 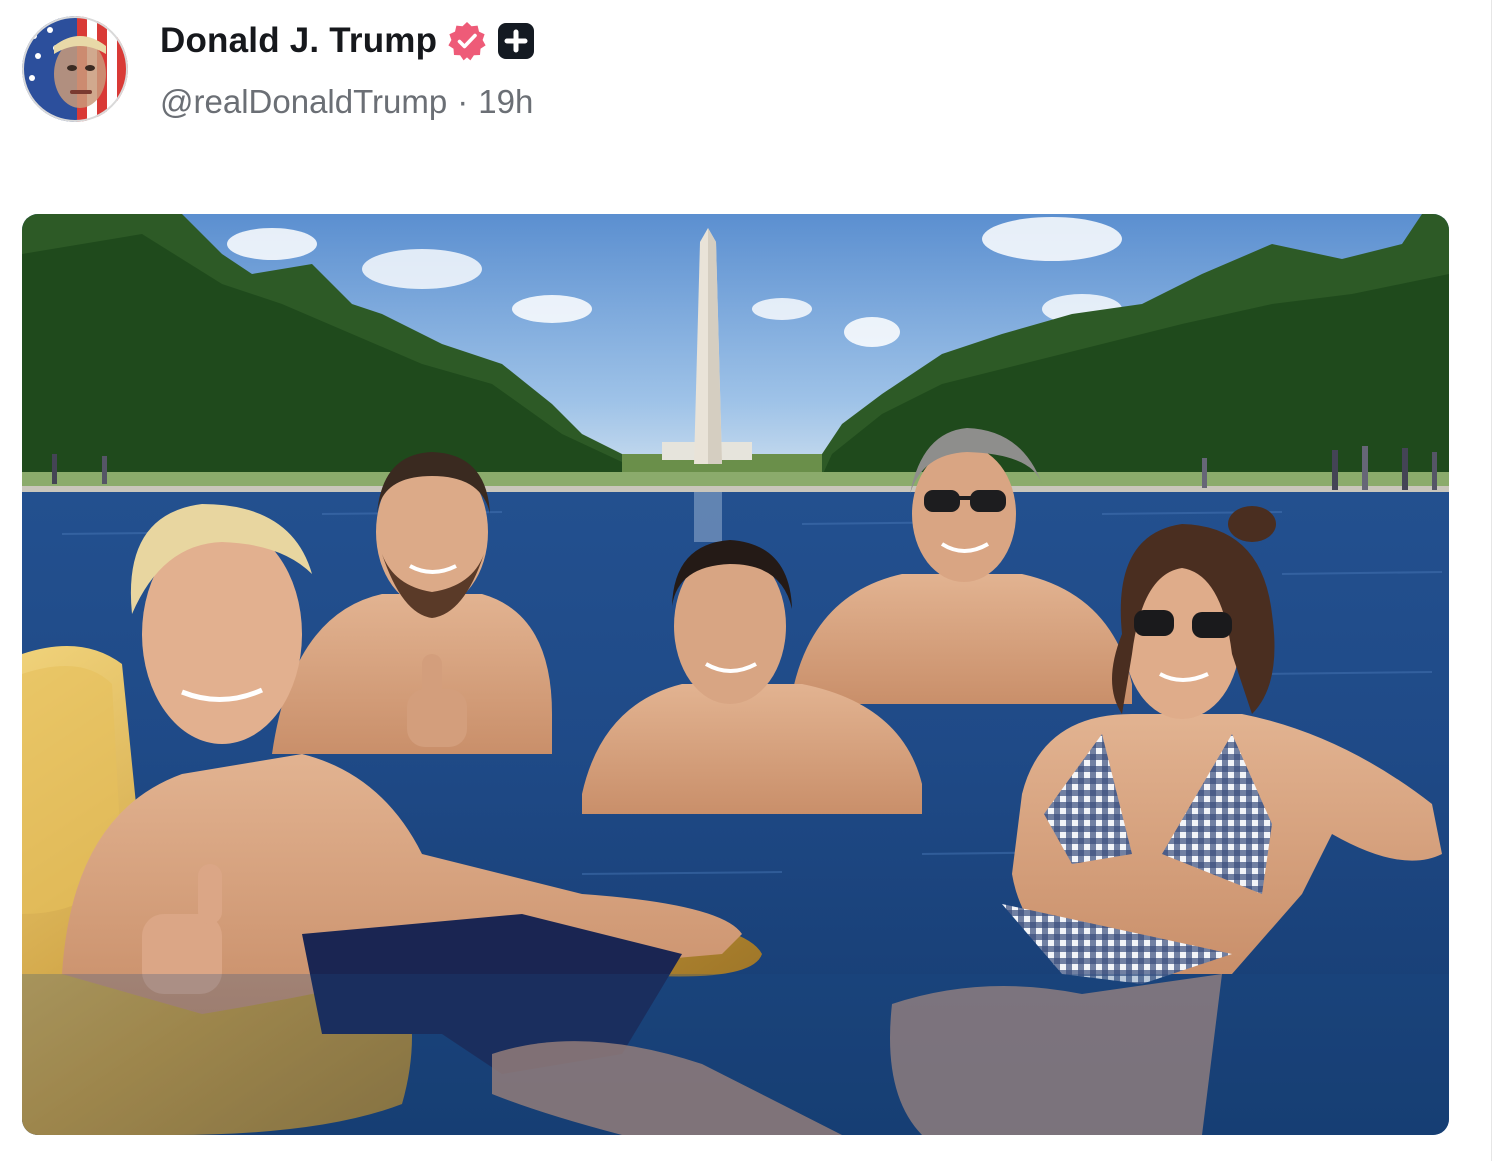 I want to click on post-timestamp: 19h, so click(x=505, y=102).